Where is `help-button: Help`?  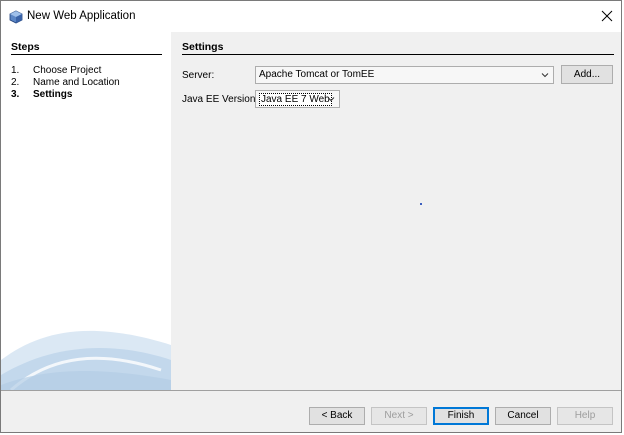
help-button: Help is located at coordinates (585, 416).